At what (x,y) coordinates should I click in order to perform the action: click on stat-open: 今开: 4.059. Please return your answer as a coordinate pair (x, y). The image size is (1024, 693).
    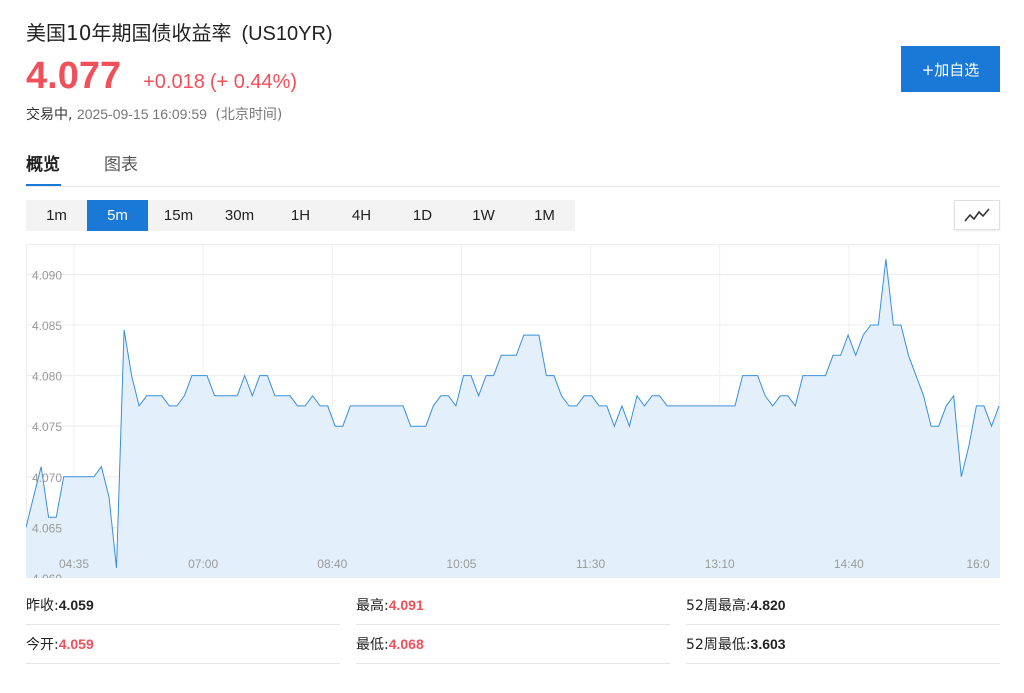
    Looking at the image, I should click on (183, 644).